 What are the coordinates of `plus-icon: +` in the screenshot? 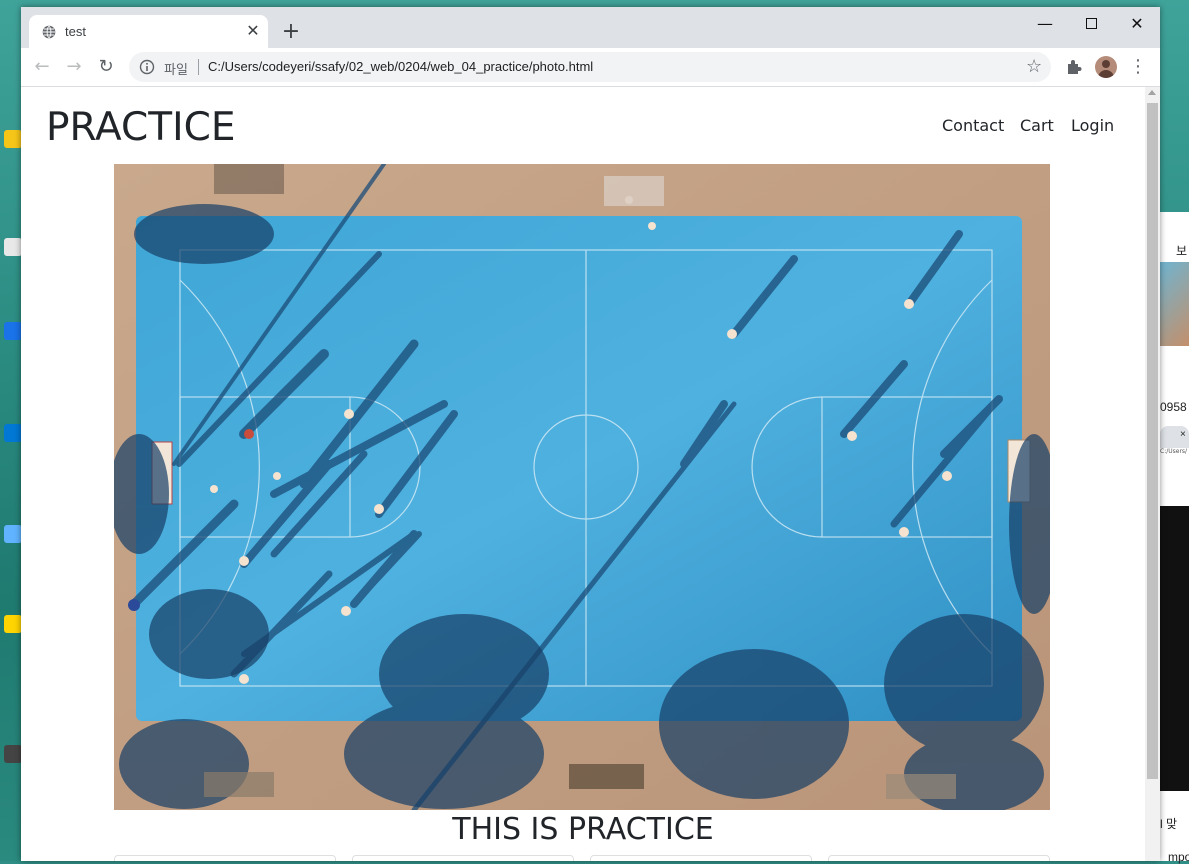 It's located at (291, 32).